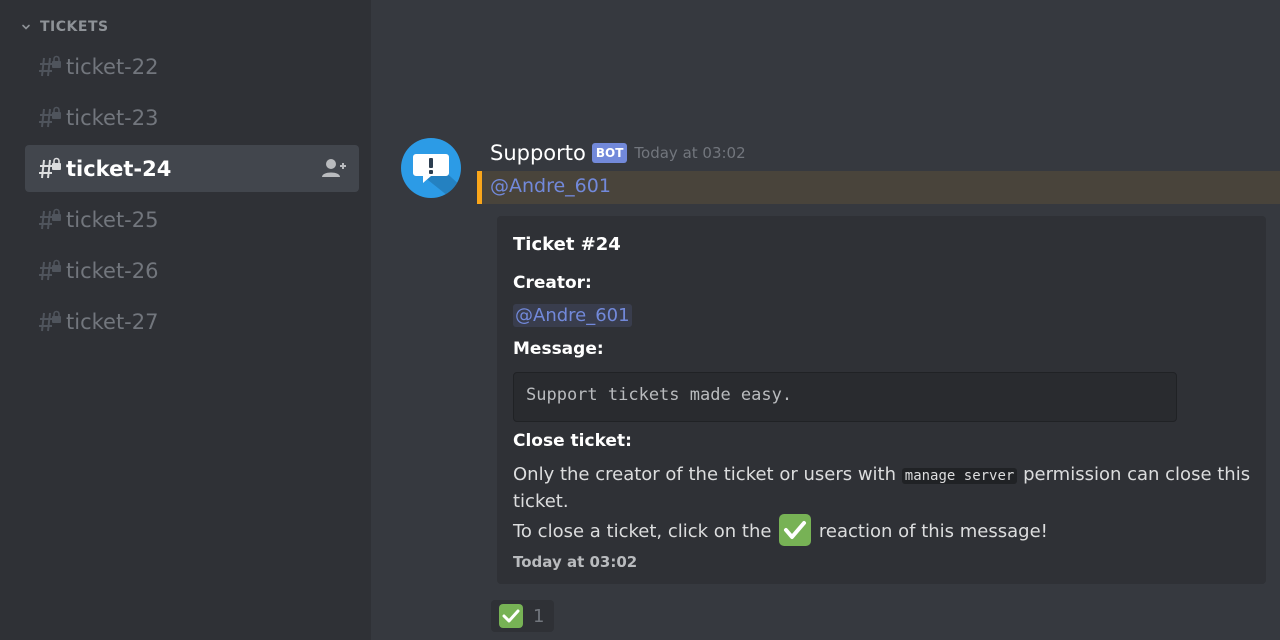 The height and width of the screenshot is (640, 1280). I want to click on channel-ticket-27: ticket-27, so click(192, 321).